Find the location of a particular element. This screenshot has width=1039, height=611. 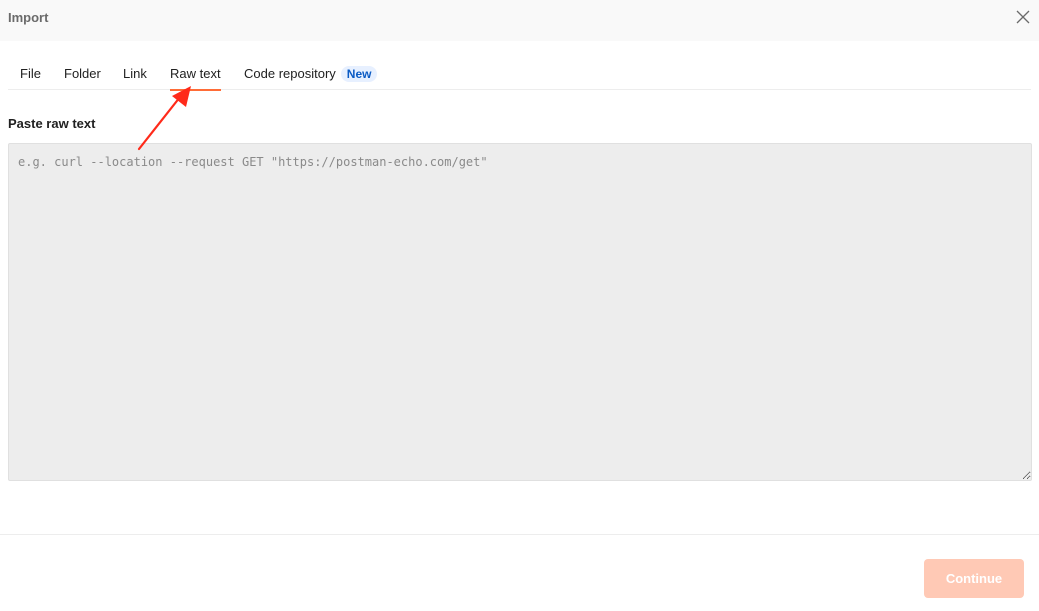

tab-file: File is located at coordinates (30, 77).